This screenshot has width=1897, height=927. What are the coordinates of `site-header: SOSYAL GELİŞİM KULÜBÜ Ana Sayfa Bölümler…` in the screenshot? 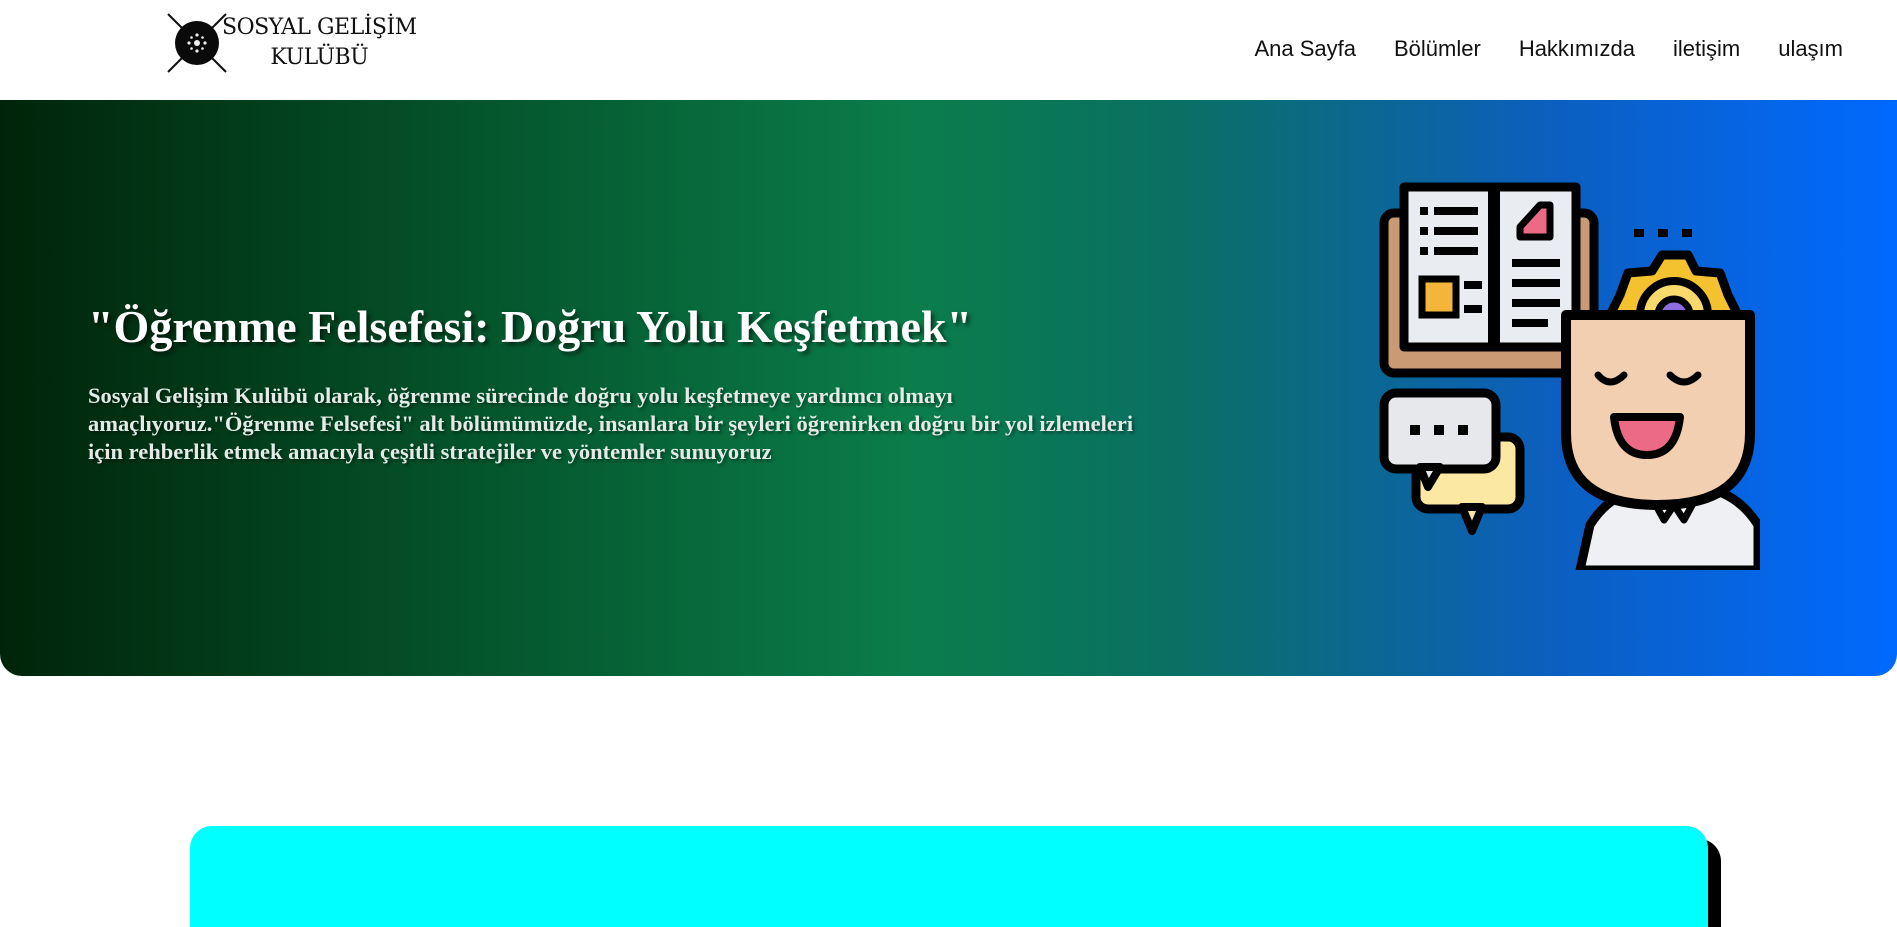 It's located at (948, 50).